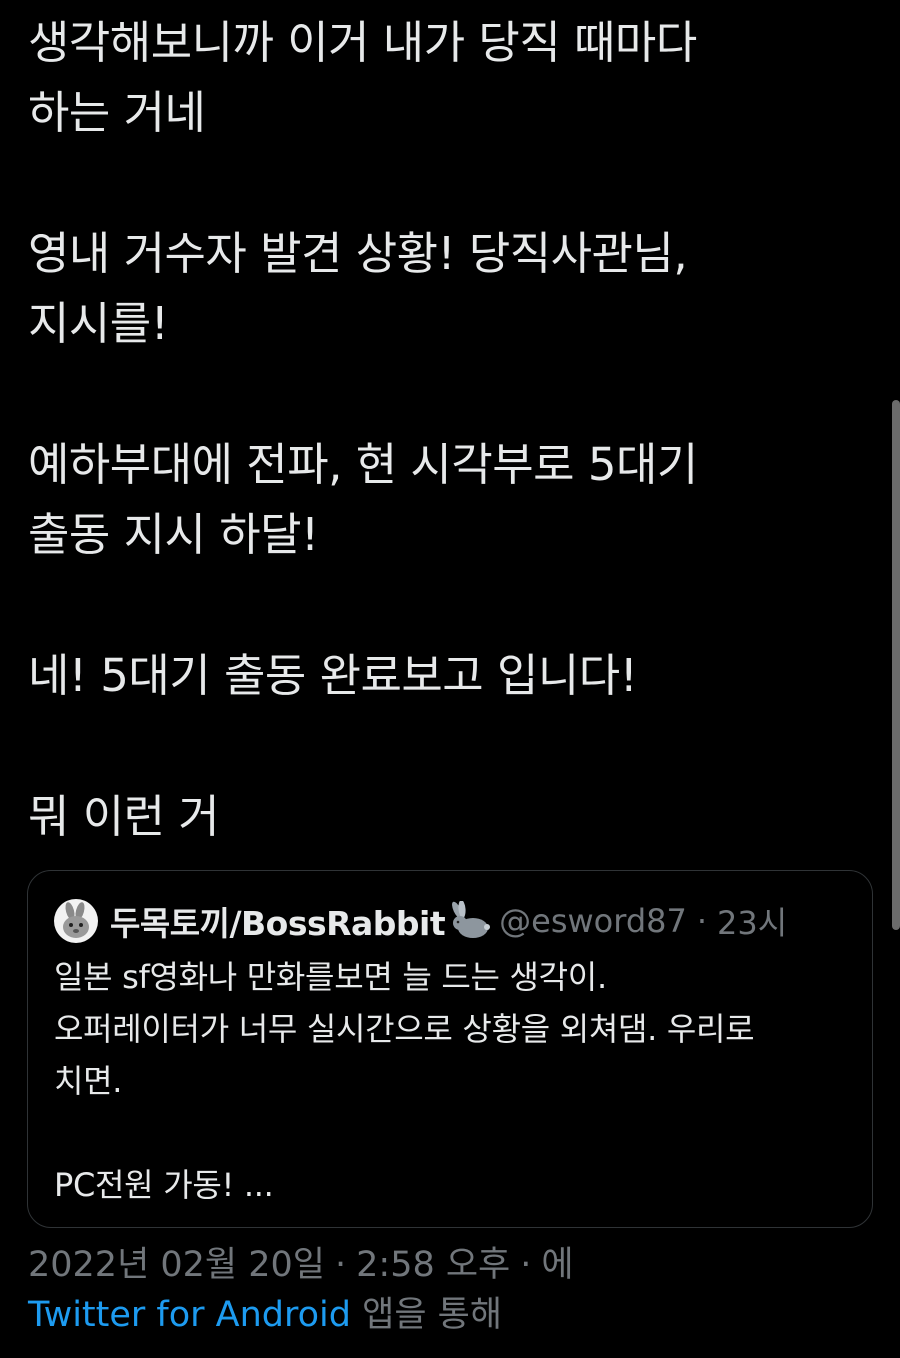  What do you see at coordinates (330, 977) in the screenshot?
I see `quote-line: 일본 sf영화나 만화를보면 늘 드는 생각이.` at bounding box center [330, 977].